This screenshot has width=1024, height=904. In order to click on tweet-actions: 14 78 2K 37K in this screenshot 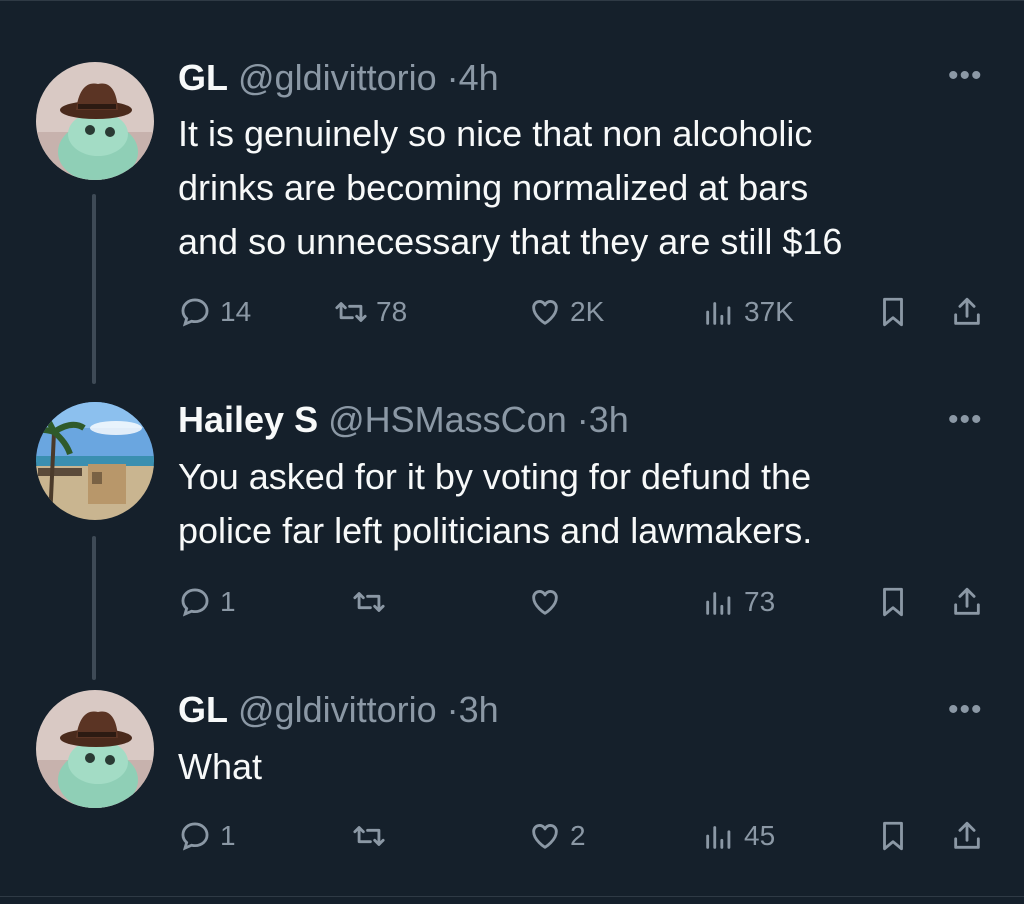, I will do `click(588, 312)`.